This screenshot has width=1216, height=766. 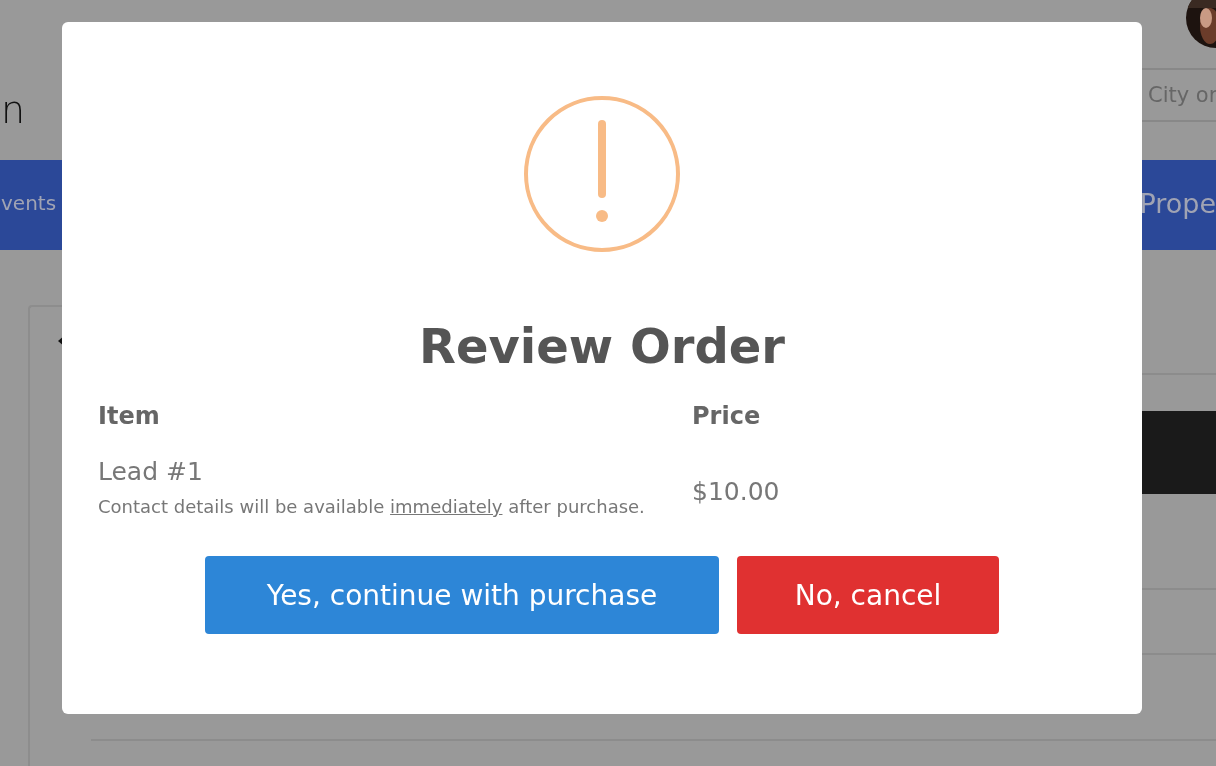 I want to click on dialog-title: Review Order, so click(x=602, y=346).